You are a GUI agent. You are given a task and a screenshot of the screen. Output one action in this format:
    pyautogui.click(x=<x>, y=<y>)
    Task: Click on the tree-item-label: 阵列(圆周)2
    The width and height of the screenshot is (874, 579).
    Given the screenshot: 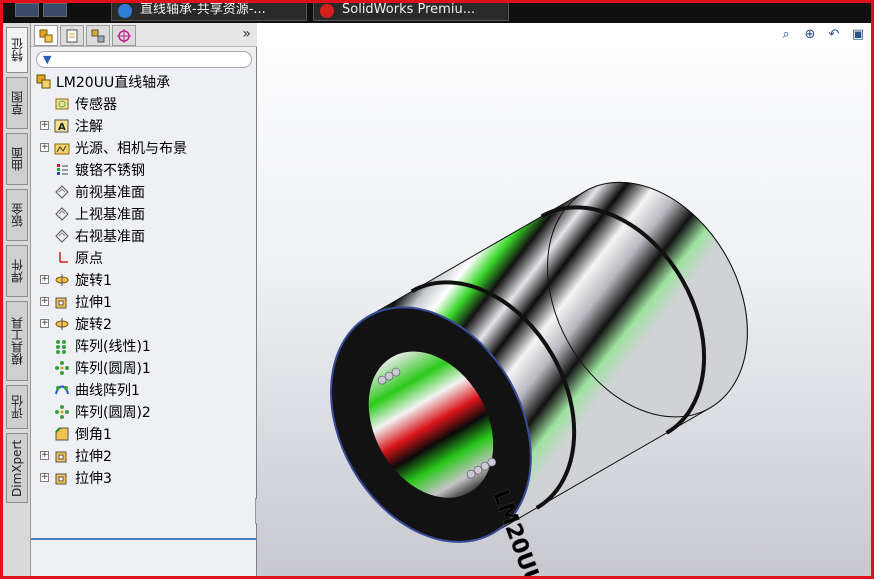 What is the action you would take?
    pyautogui.click(x=113, y=413)
    